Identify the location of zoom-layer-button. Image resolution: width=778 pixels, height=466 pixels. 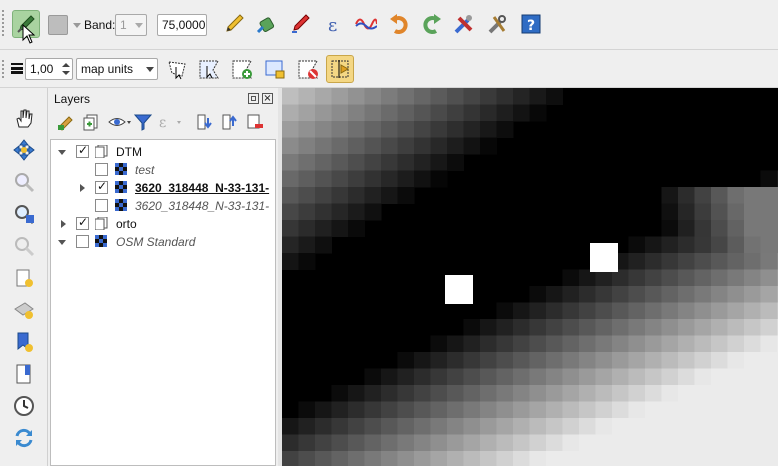
(24, 246).